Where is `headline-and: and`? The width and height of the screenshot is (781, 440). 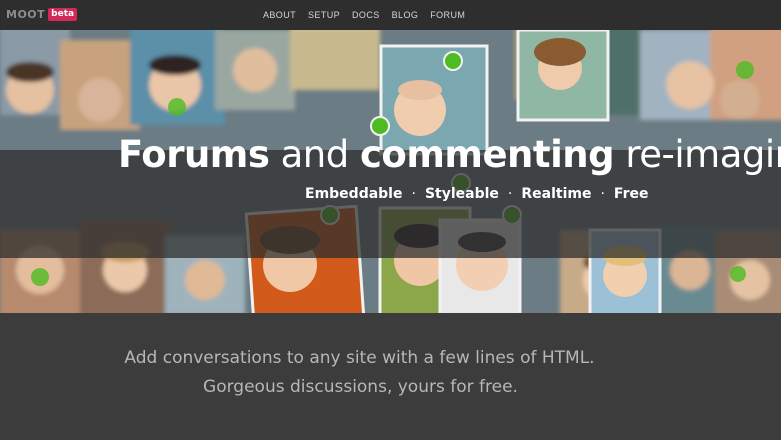
headline-and: and is located at coordinates (314, 154).